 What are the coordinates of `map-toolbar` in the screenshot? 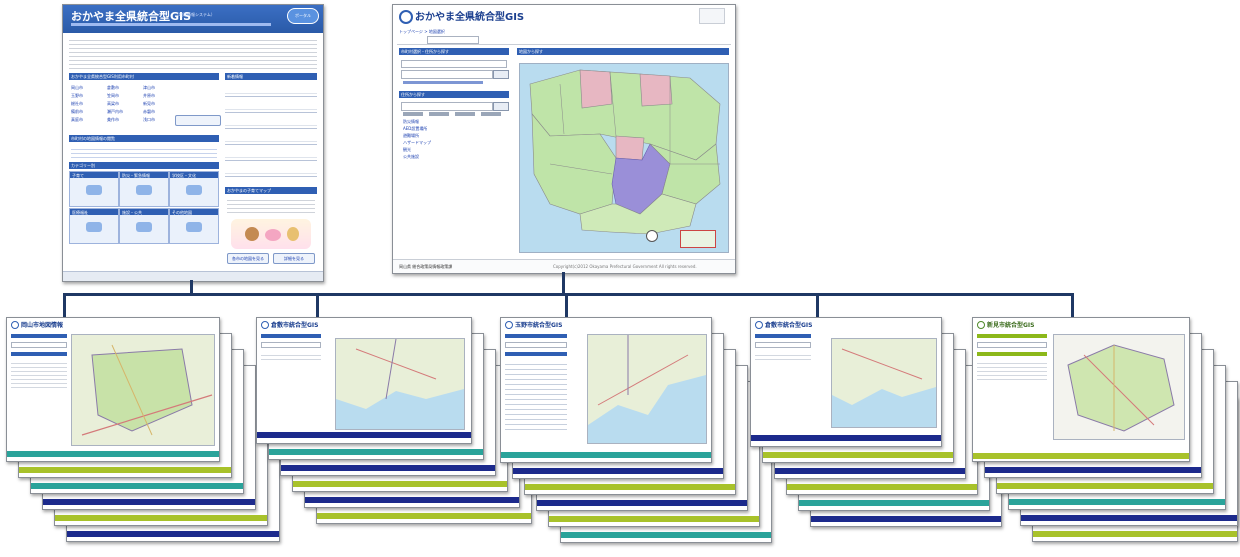 It's located at (564, 40).